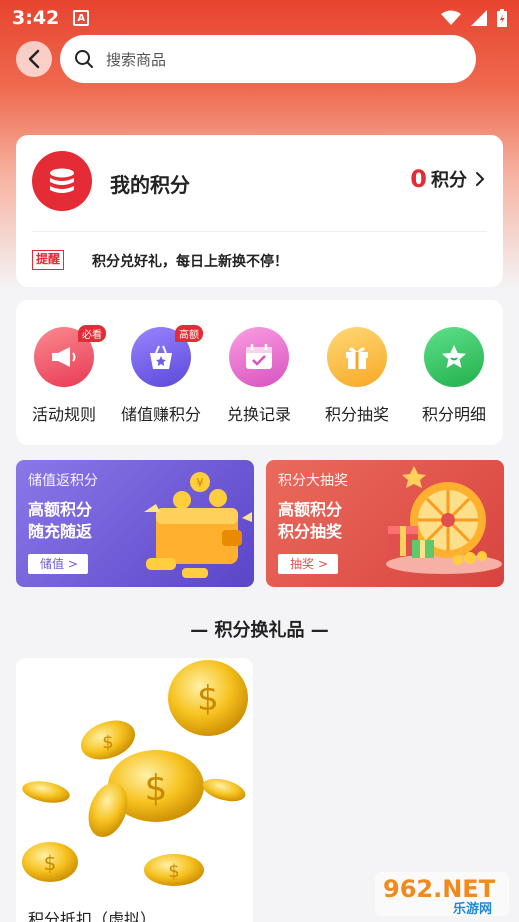 The height and width of the screenshot is (922, 519). I want to click on remind-text: 积分兑好礼，每日上新换不停！, so click(190, 262).